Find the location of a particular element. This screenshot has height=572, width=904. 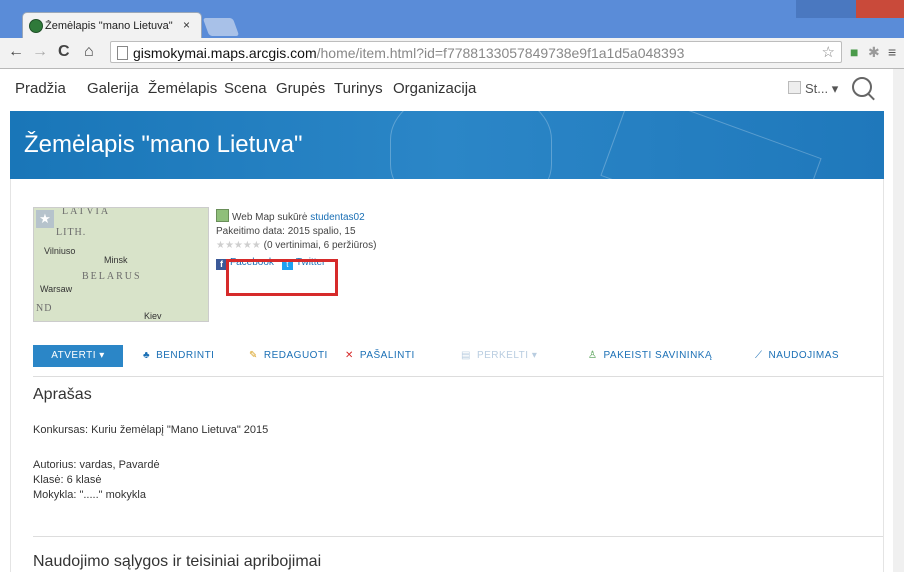

favorite-star-icon: ★ is located at coordinates (45, 219).